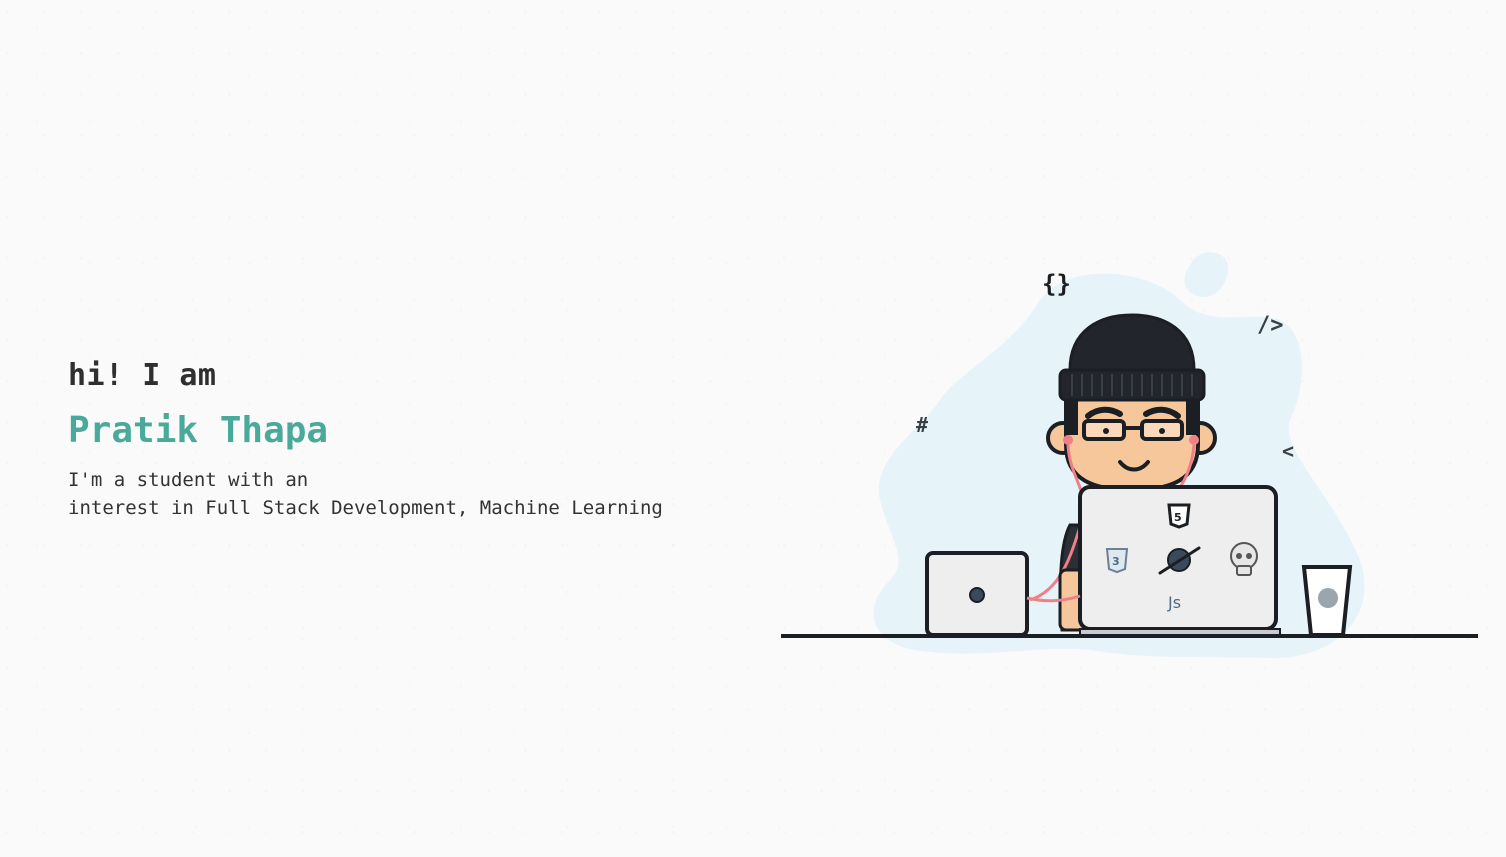 The height and width of the screenshot is (857, 1506). Describe the element at coordinates (1244, 570) in the screenshot. I see `skull-jaw` at that location.